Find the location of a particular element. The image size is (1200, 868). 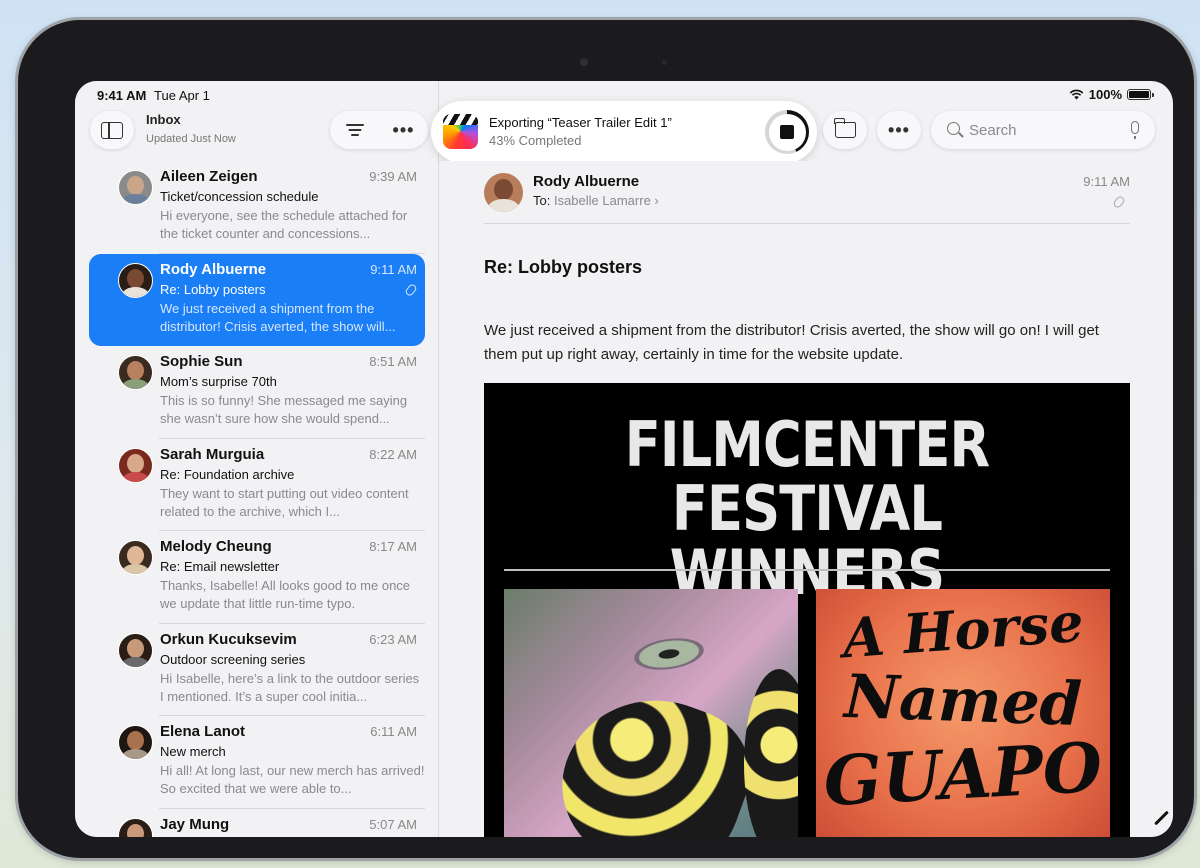

mail-sender: Sarah Murguia is located at coordinates (212, 454).